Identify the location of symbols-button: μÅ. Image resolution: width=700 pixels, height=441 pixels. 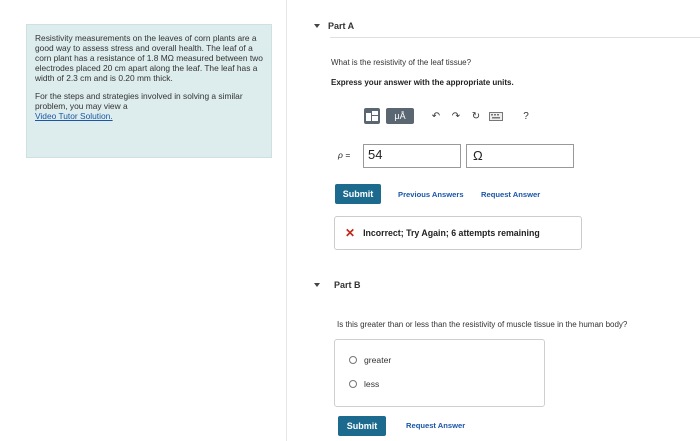
(400, 116).